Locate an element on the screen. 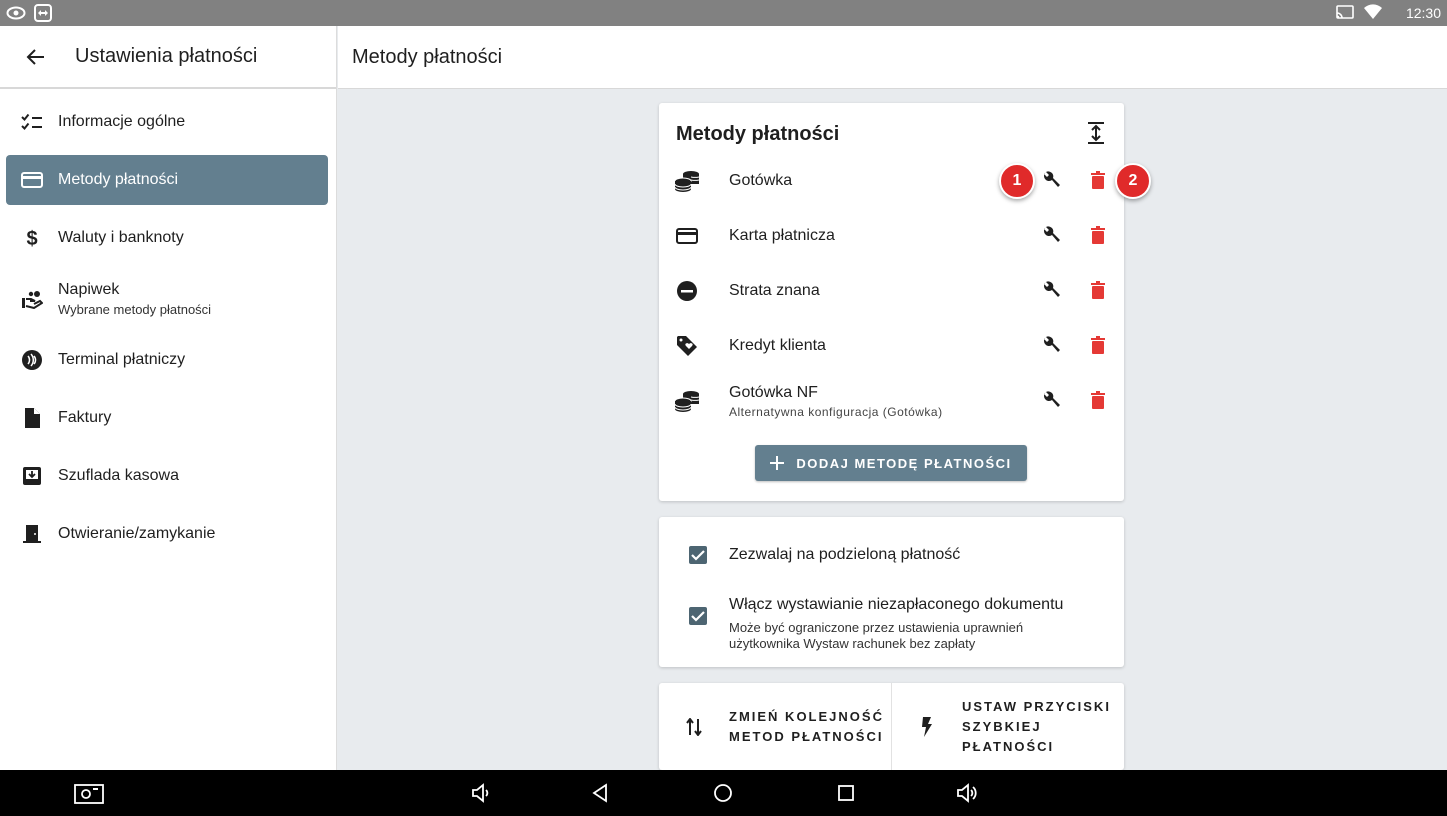  quick-pay-label-line3: PŁATNOŚCI is located at coordinates (1008, 746).